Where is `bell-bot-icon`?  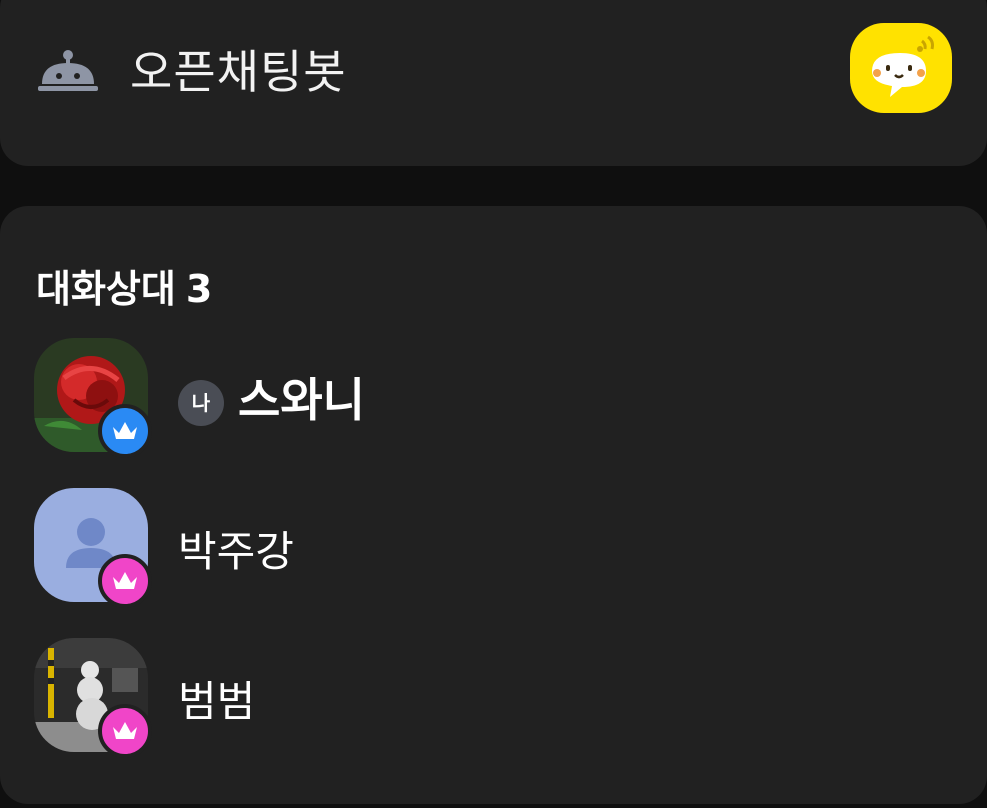
bell-bot-icon is located at coordinates (68, 71).